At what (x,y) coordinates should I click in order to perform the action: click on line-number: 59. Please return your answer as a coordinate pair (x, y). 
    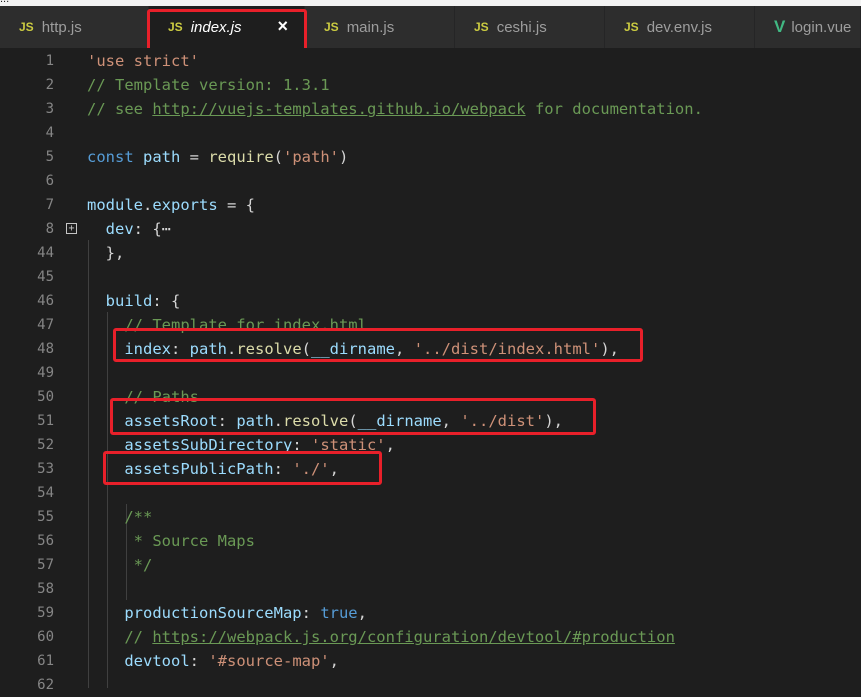
    Looking at the image, I should click on (45, 613).